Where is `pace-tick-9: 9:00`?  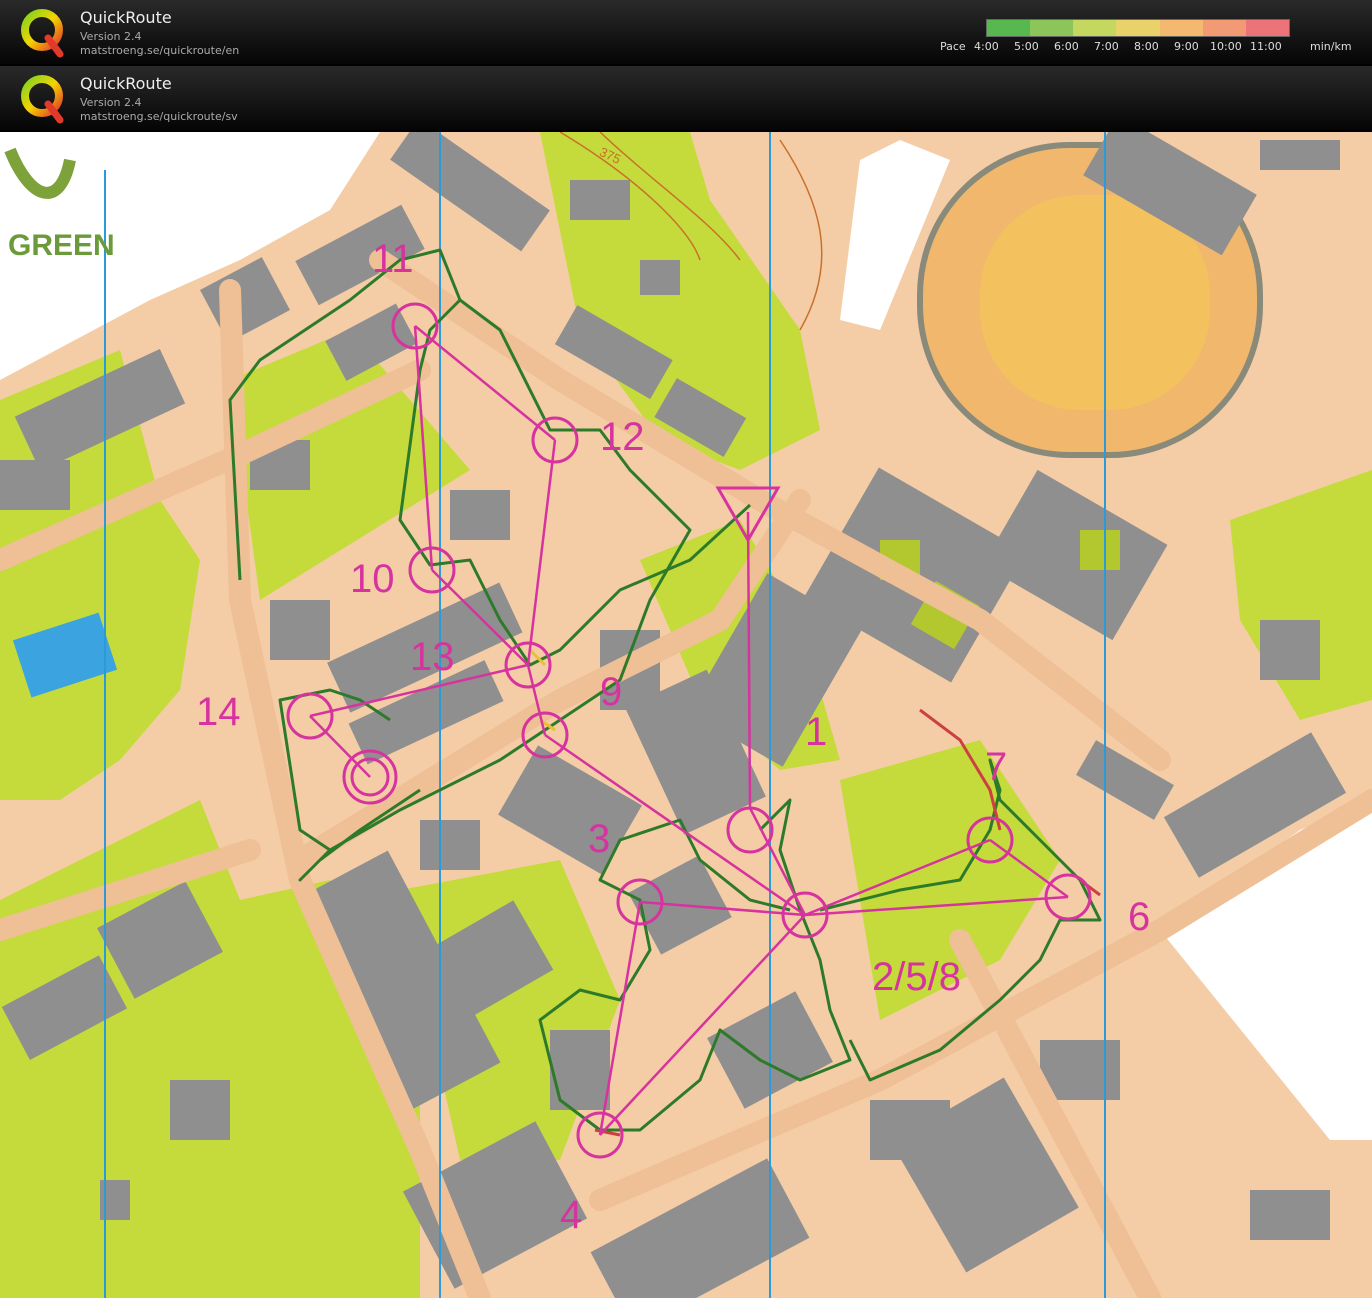
pace-tick-9: 9:00 is located at coordinates (1186, 46).